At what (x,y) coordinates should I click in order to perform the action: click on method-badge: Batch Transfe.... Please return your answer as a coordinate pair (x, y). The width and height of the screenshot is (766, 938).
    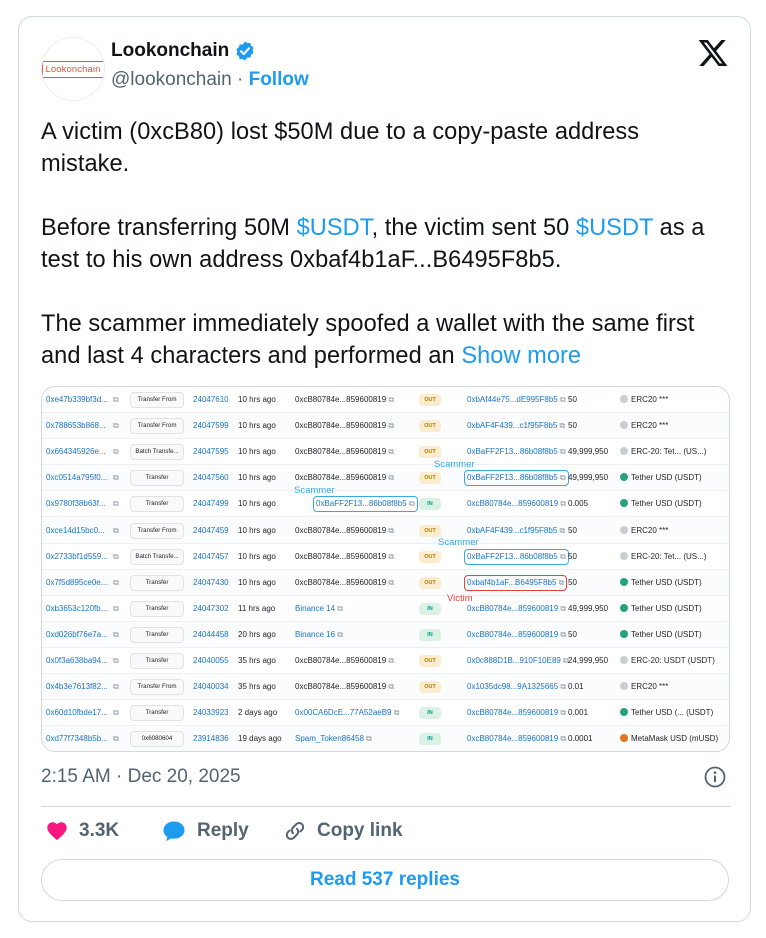
    Looking at the image, I should click on (157, 556).